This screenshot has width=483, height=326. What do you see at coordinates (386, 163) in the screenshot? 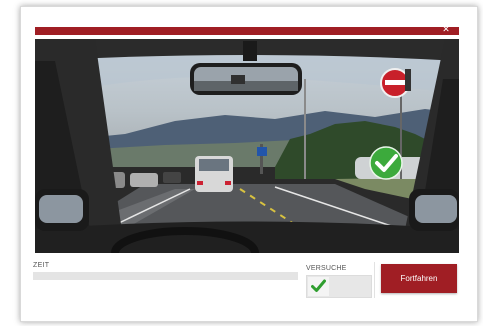
I see `check-circle-icon` at bounding box center [386, 163].